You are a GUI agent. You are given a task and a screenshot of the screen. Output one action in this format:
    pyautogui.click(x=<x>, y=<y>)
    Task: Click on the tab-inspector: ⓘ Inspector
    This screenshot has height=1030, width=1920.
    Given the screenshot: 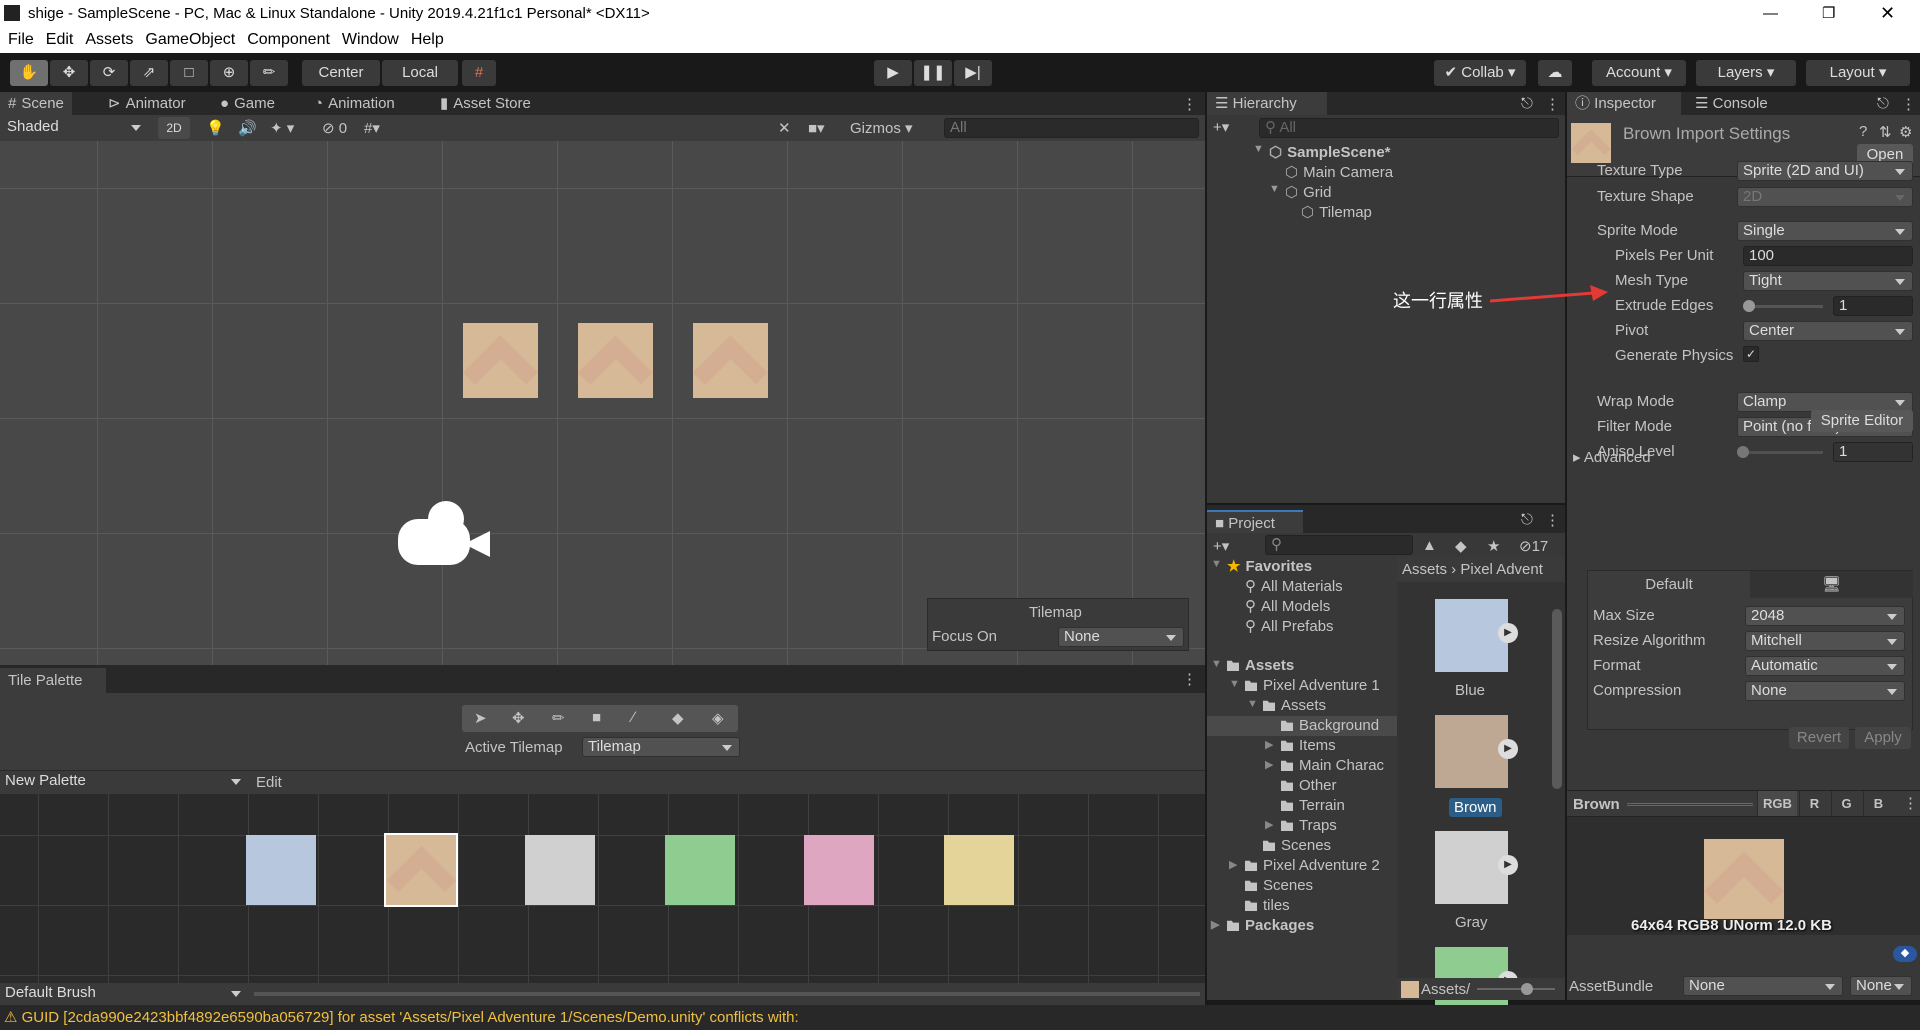 What is the action you would take?
    pyautogui.click(x=1624, y=103)
    